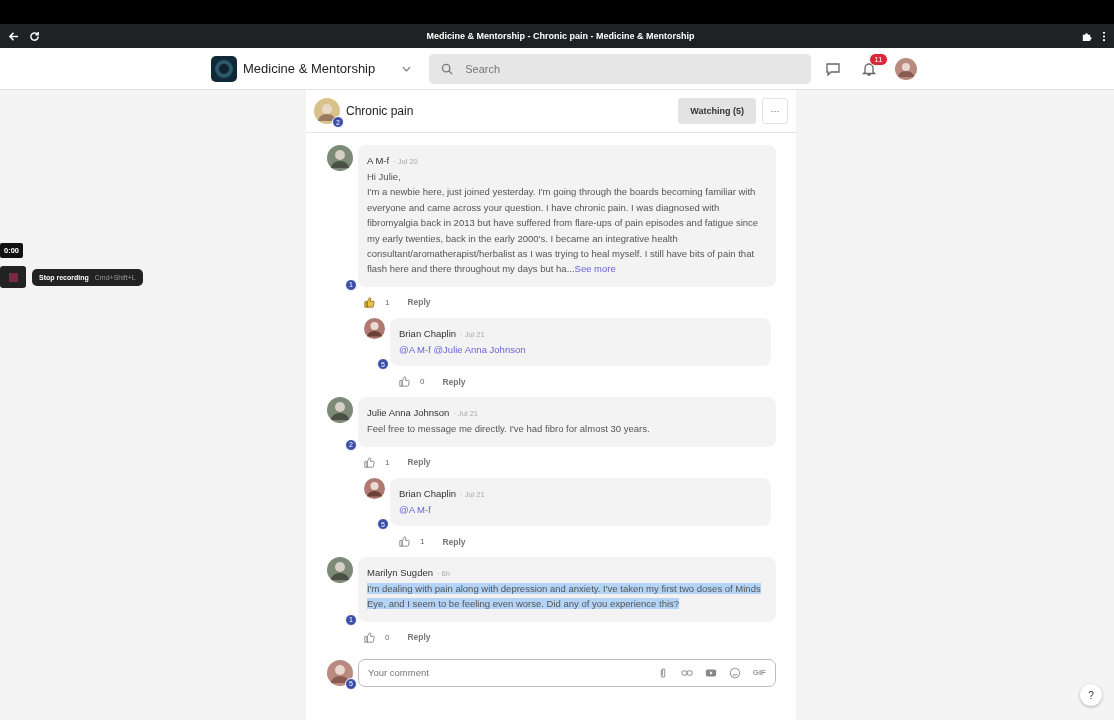 The image size is (1114, 720). What do you see at coordinates (309, 68) in the screenshot?
I see `community-name: Medicine & Mentorship` at bounding box center [309, 68].